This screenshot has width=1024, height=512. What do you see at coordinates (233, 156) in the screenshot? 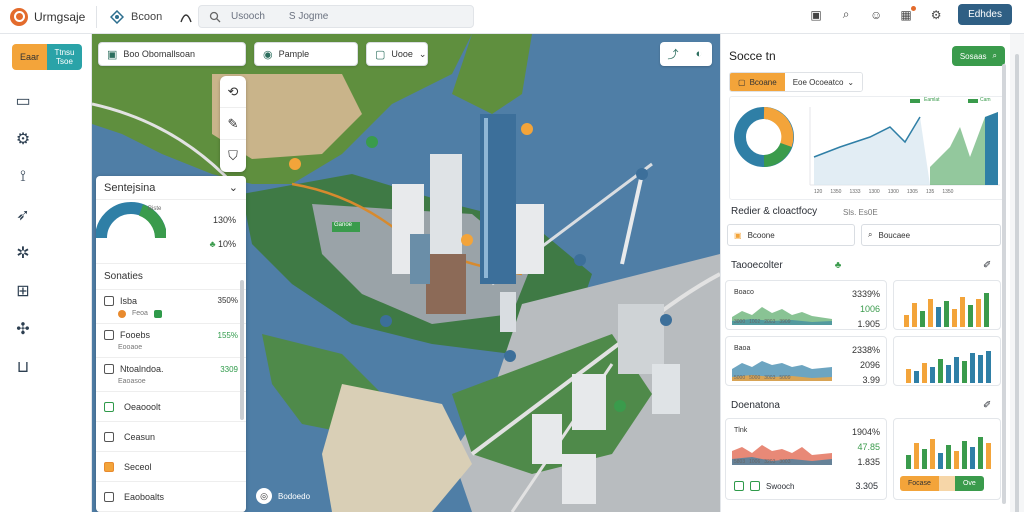
I see `shield-tool-icon: ⛉` at bounding box center [233, 156].